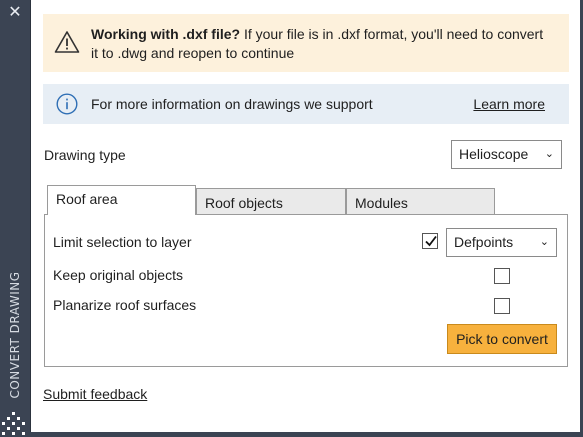 The image size is (583, 437). Describe the element at coordinates (118, 275) in the screenshot. I see `keep-original-label: Keep original objects` at that location.